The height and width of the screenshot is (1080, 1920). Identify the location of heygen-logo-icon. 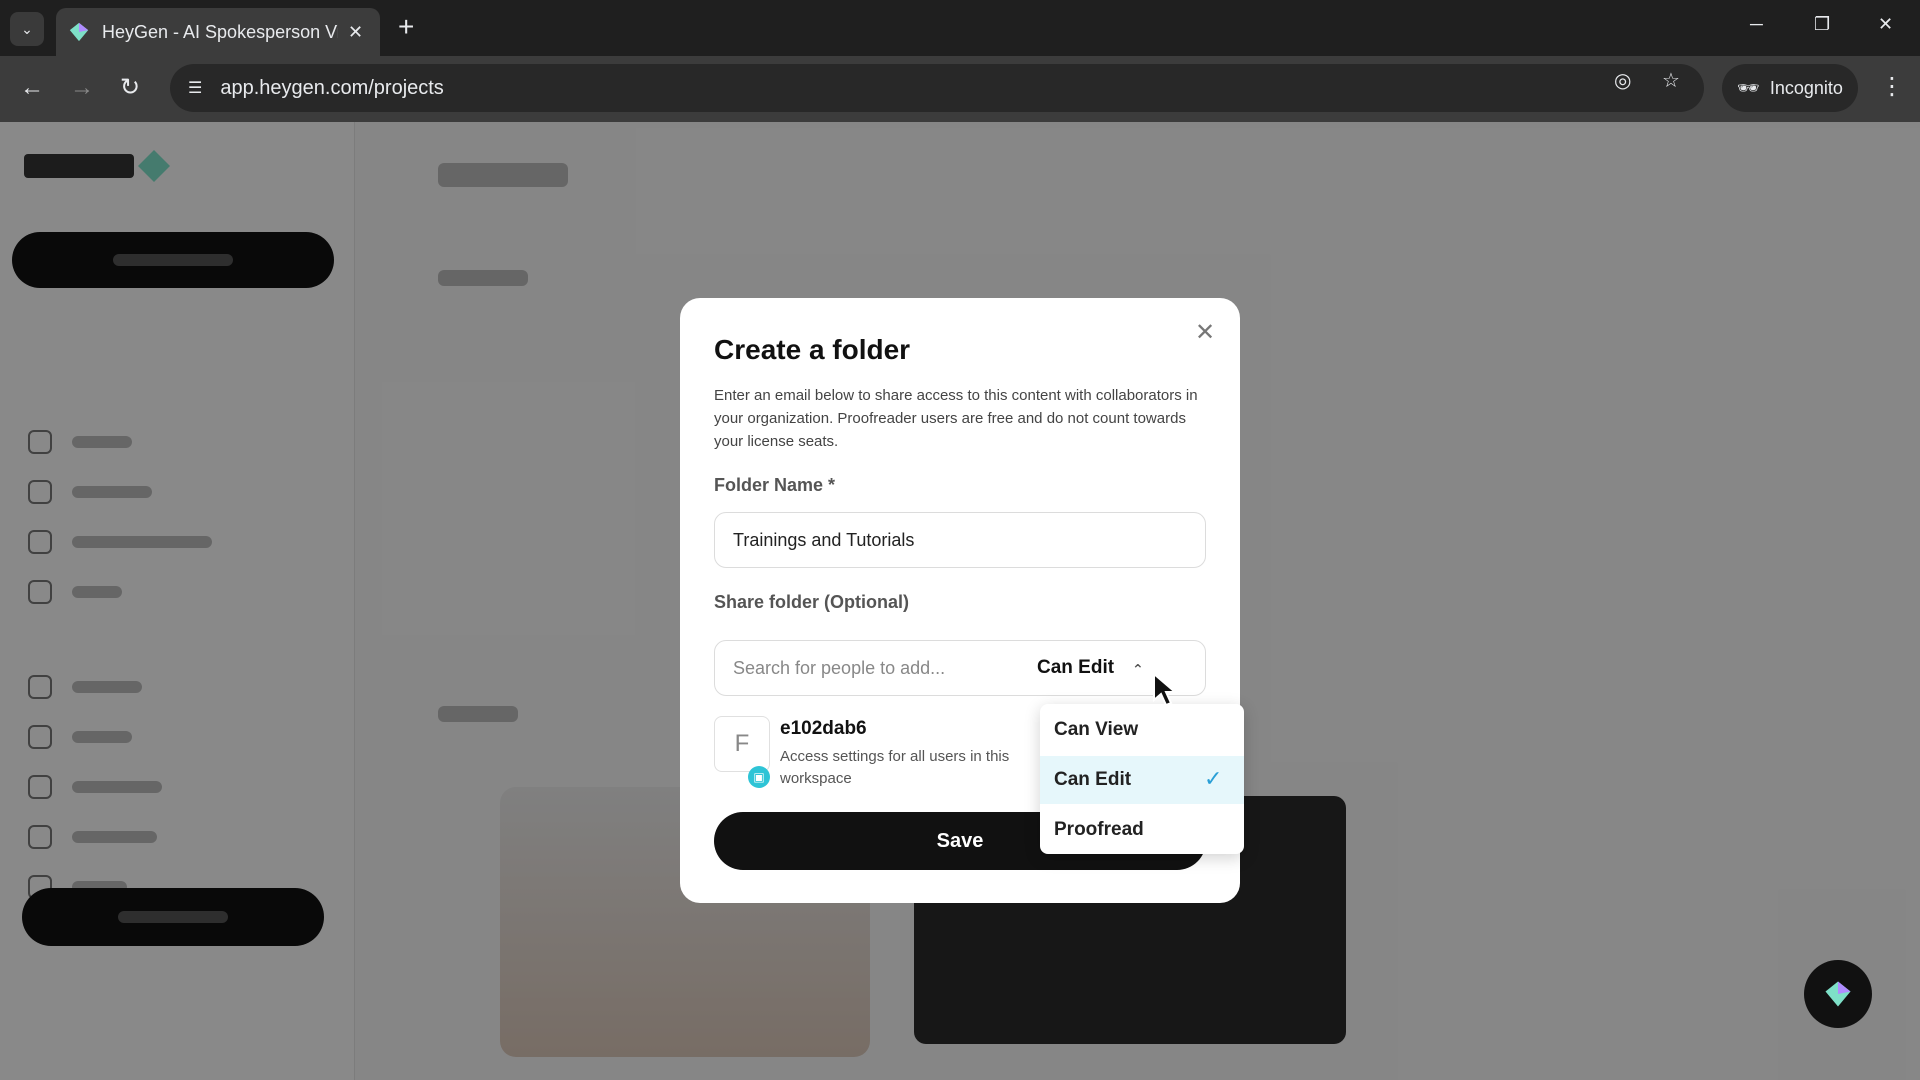
(1838, 994).